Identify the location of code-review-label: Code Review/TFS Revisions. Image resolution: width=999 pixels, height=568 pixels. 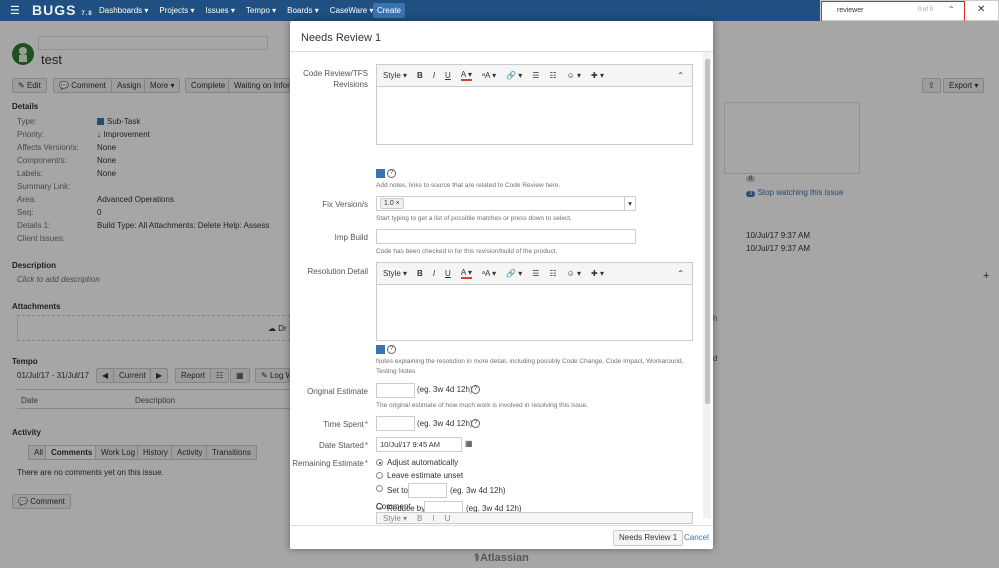
(335, 79).